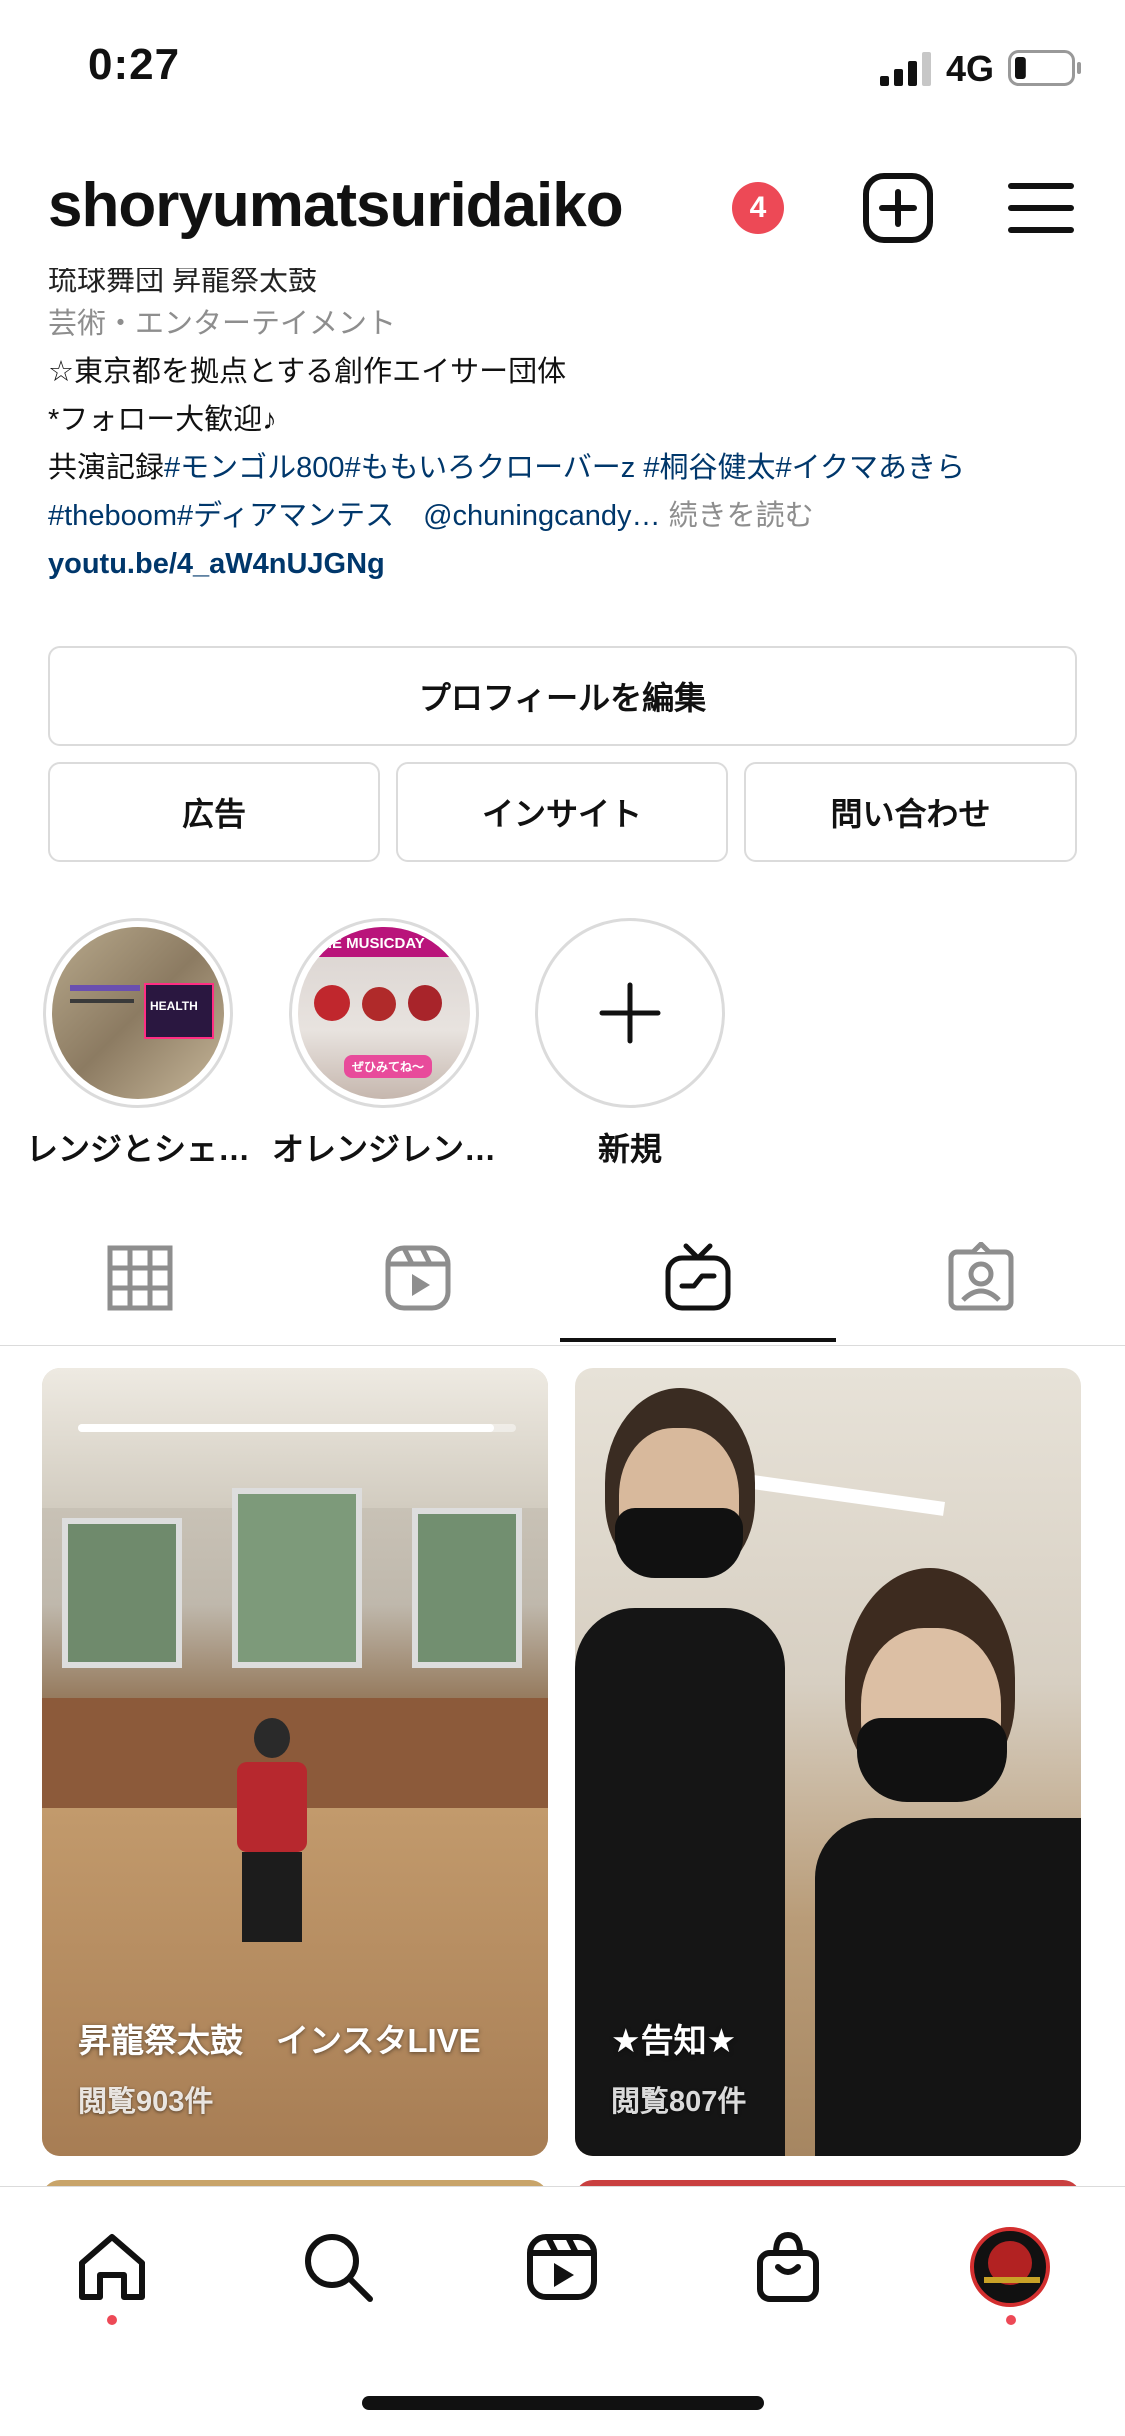 Image resolution: width=1125 pixels, height=2436 pixels. What do you see at coordinates (162, 420) in the screenshot?
I see `bio-line-2: *フォロー大歓迎♪` at bounding box center [162, 420].